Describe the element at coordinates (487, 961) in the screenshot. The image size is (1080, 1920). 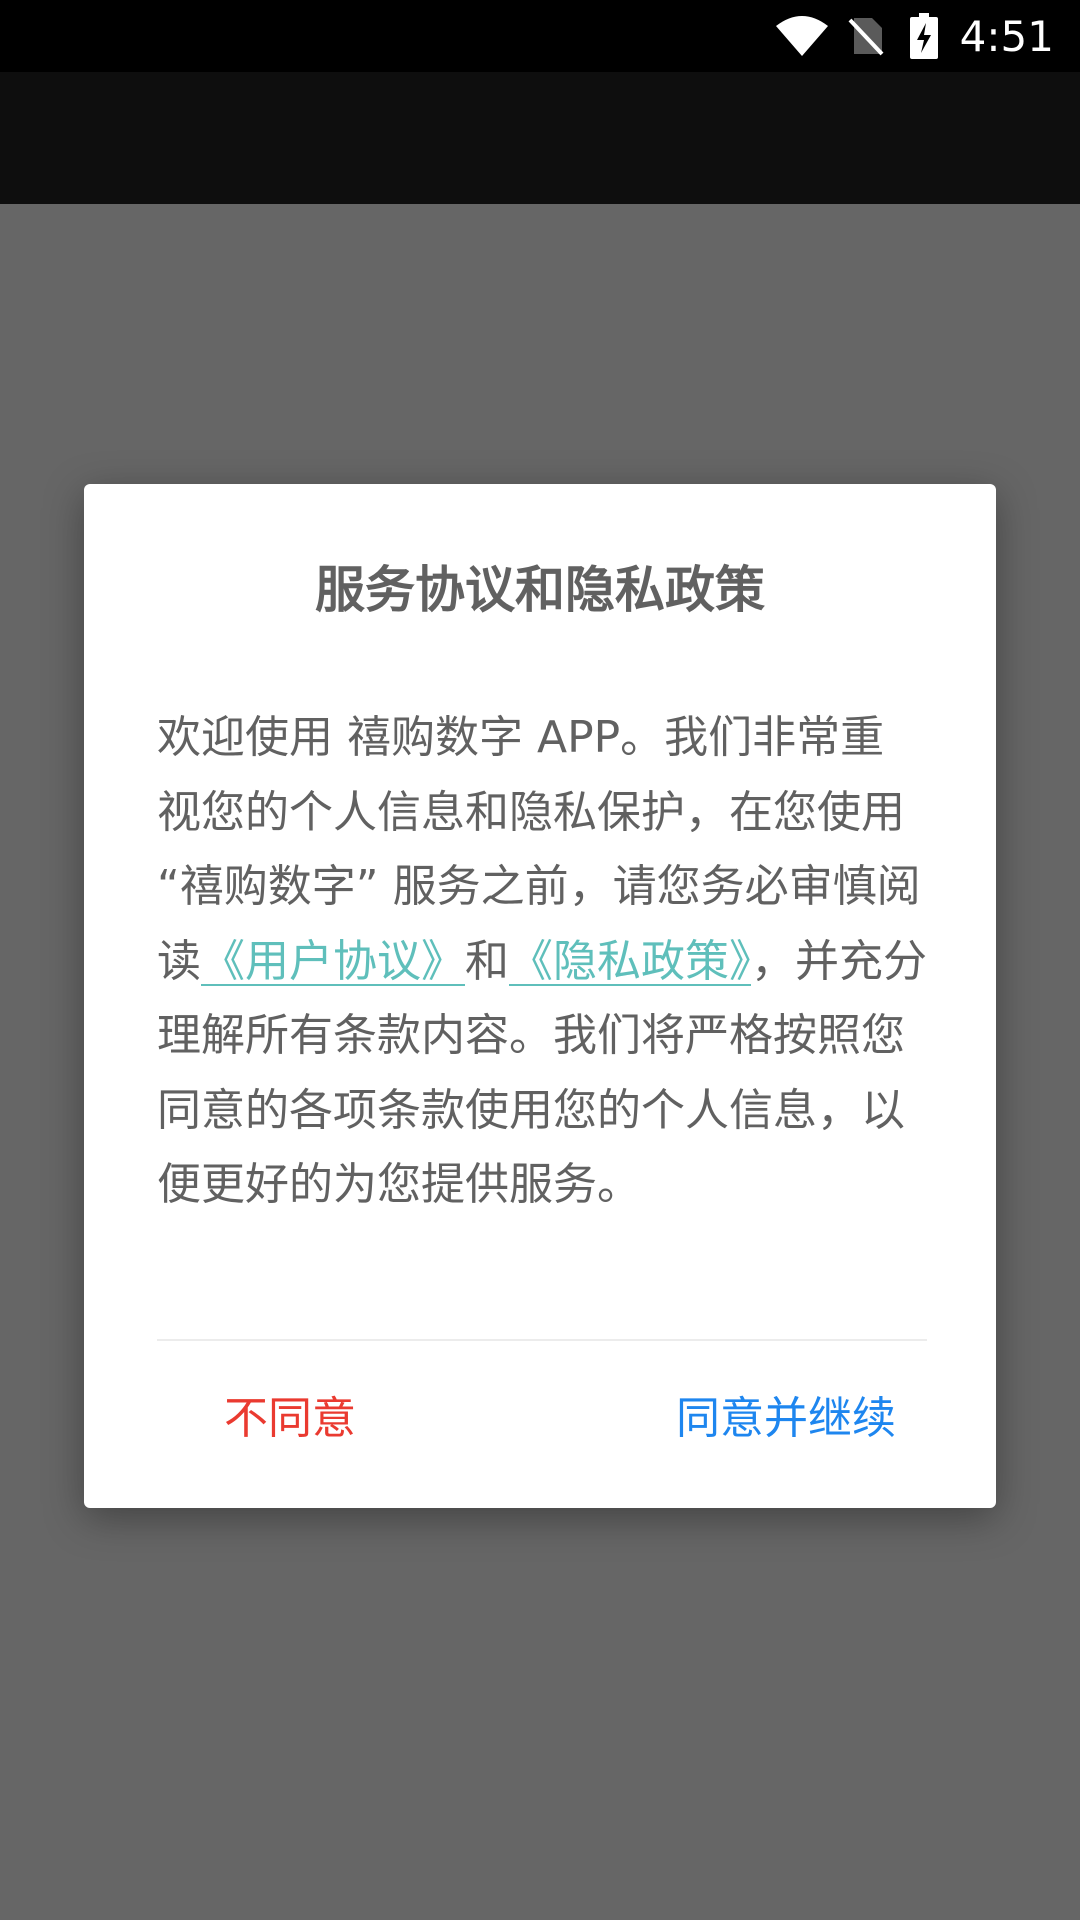
I see `body-text-and: 和` at that location.